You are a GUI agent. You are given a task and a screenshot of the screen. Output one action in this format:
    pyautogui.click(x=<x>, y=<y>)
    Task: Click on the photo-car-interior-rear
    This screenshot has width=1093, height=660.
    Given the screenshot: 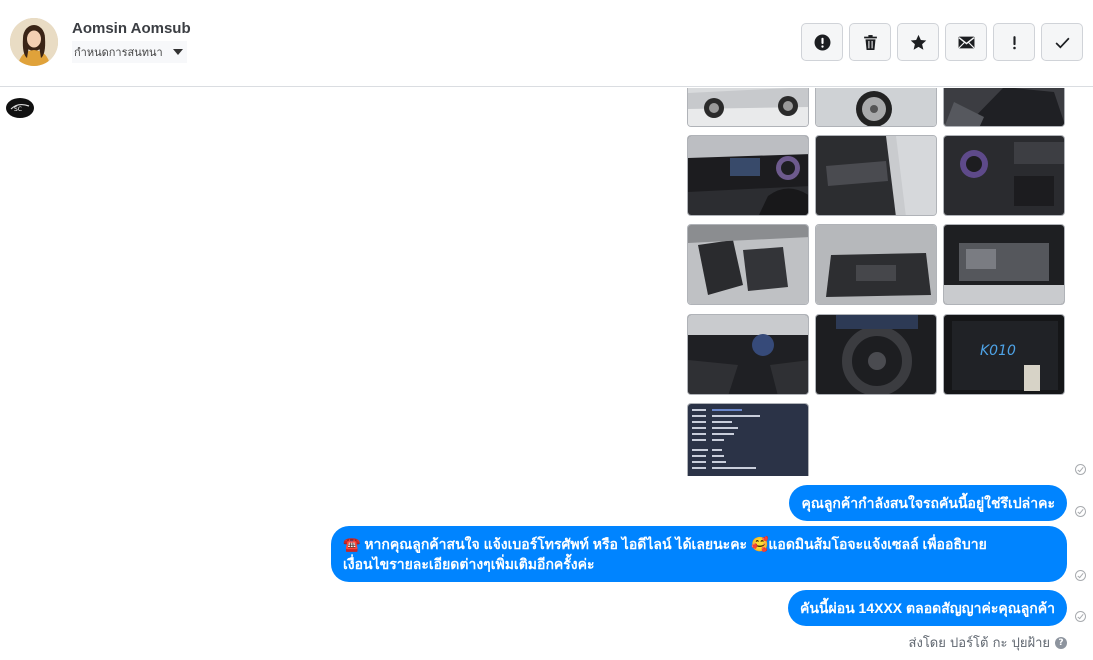 What is the action you would take?
    pyautogui.click(x=1004, y=107)
    